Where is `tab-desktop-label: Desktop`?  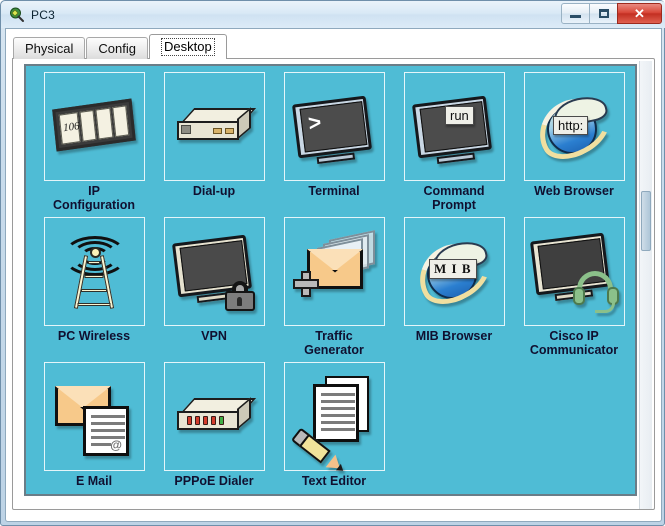
tab-desktop-label: Desktop is located at coordinates (188, 47).